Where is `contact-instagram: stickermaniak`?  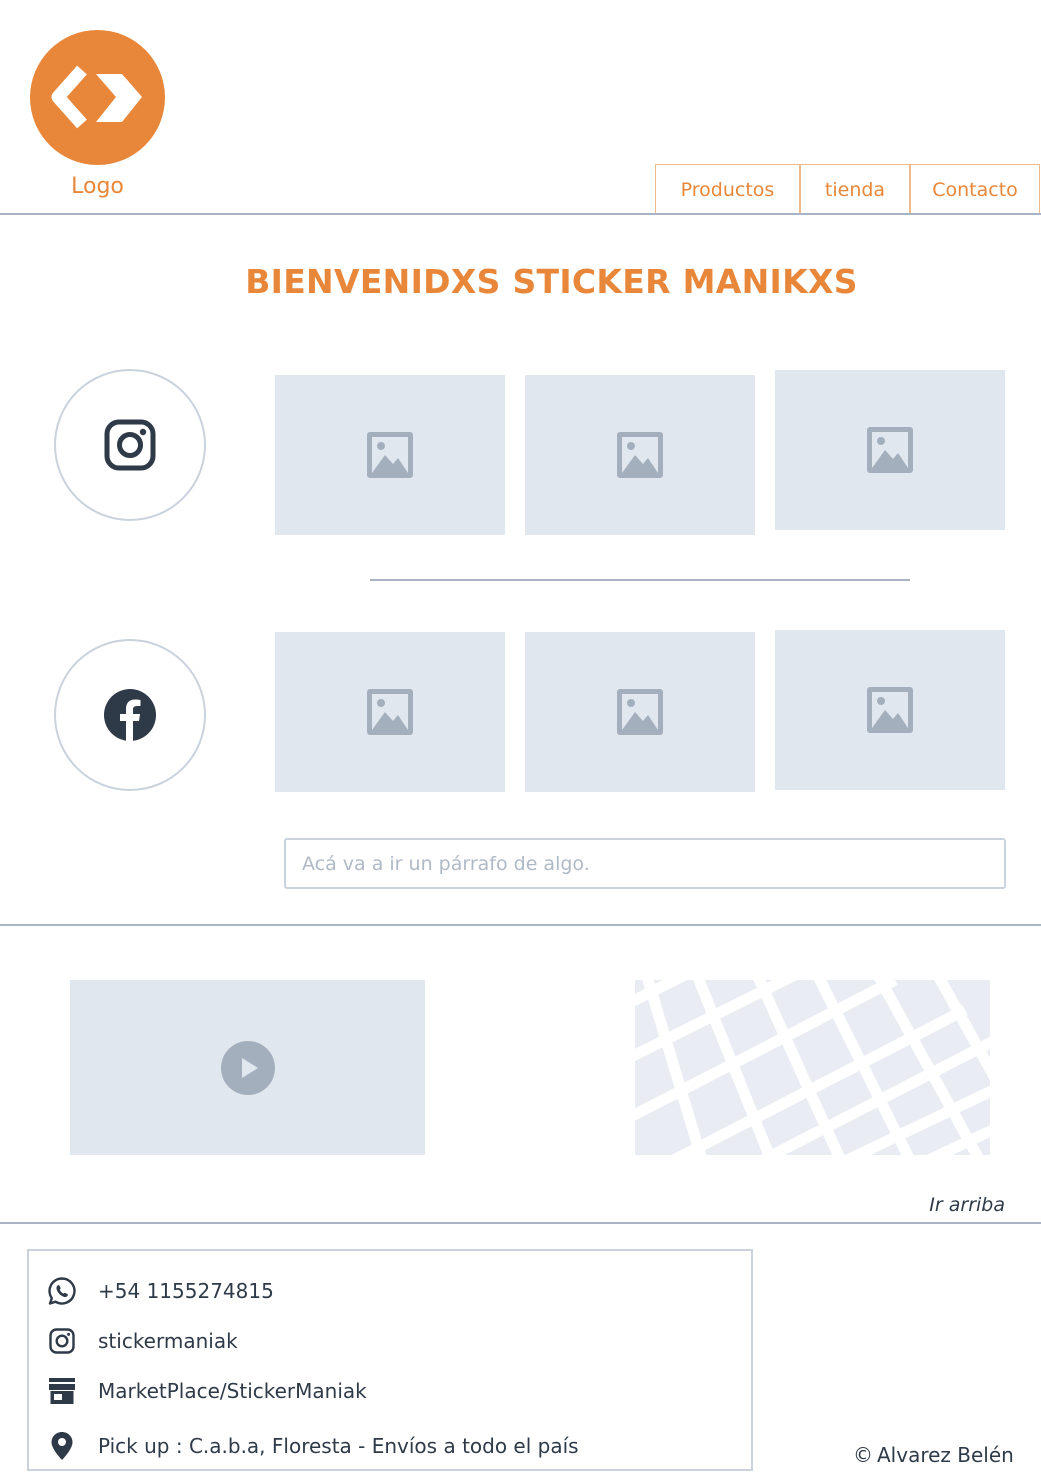 contact-instagram: stickermaniak is located at coordinates (168, 1341).